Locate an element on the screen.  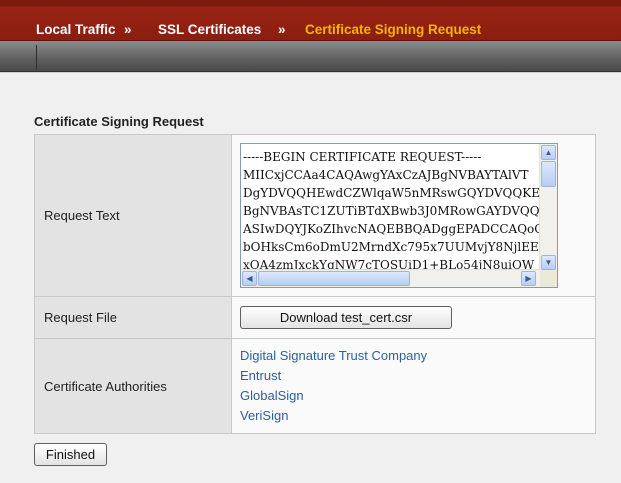
csr-line: xQA4zmJxckYgNW7cTQSUiD1+BLo54jN8uiQW is located at coordinates (389, 264).